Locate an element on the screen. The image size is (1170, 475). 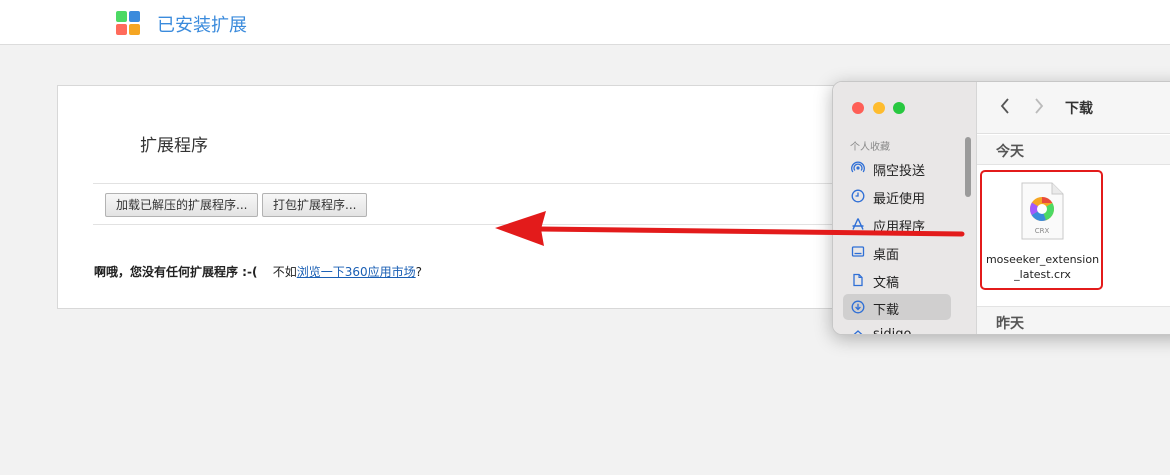
close-window-button is located at coordinates (858, 108).